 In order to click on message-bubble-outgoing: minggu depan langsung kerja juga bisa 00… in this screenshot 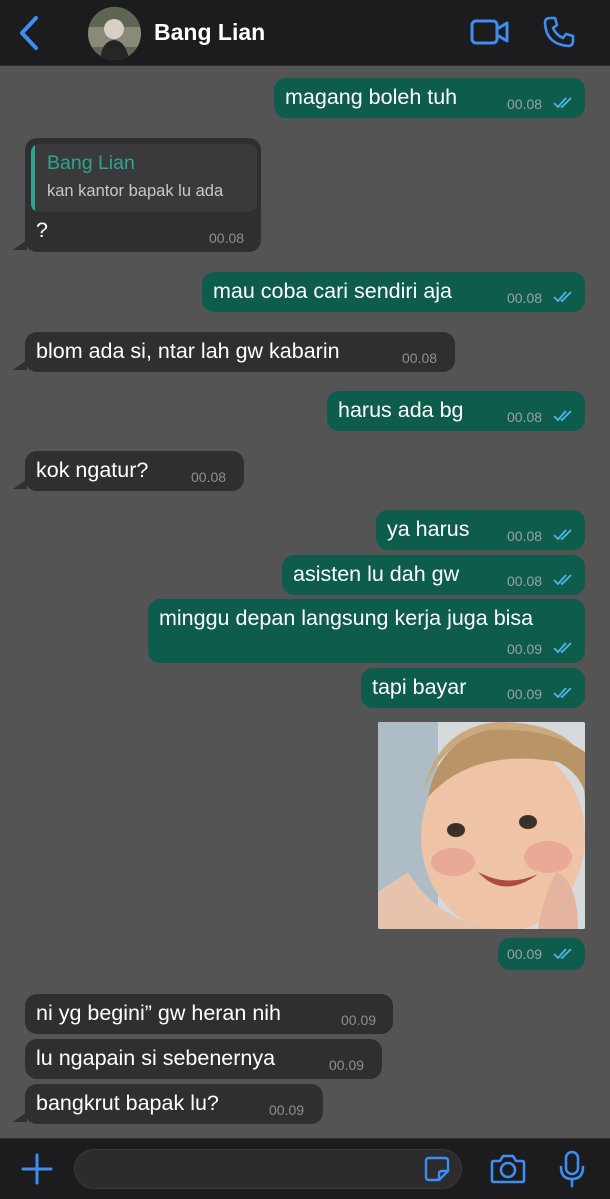, I will do `click(366, 631)`.